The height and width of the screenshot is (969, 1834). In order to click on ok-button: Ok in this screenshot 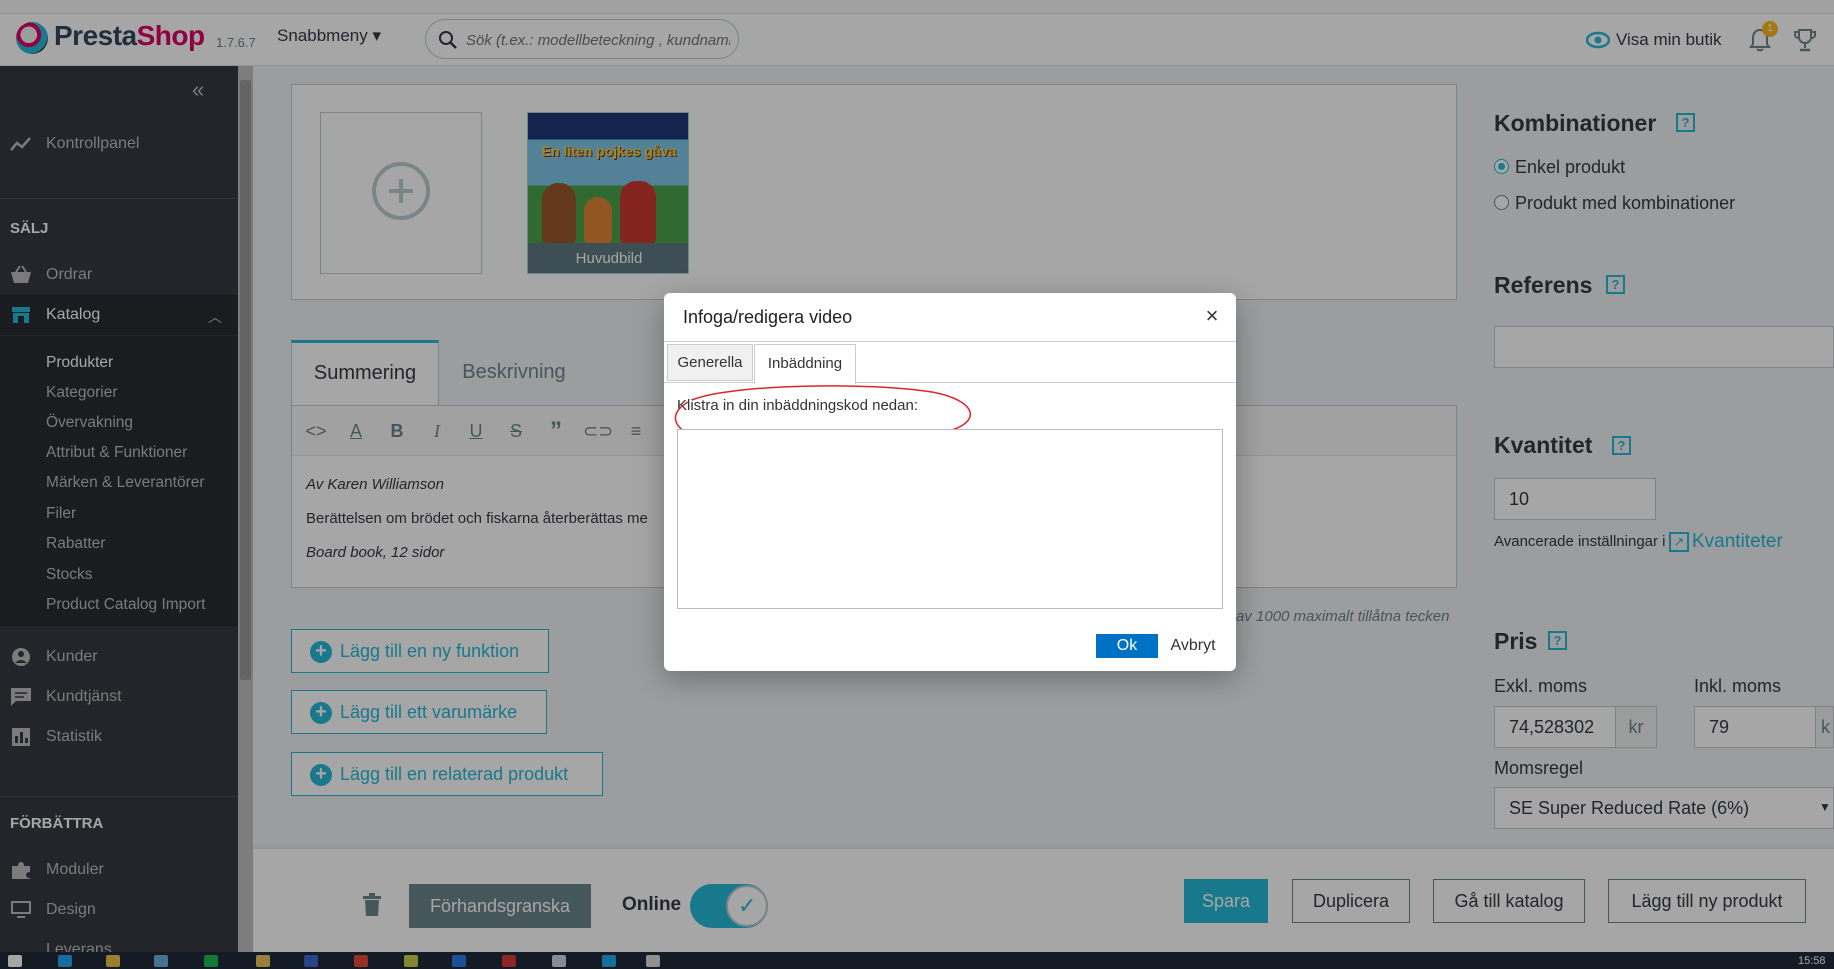, I will do `click(1127, 646)`.